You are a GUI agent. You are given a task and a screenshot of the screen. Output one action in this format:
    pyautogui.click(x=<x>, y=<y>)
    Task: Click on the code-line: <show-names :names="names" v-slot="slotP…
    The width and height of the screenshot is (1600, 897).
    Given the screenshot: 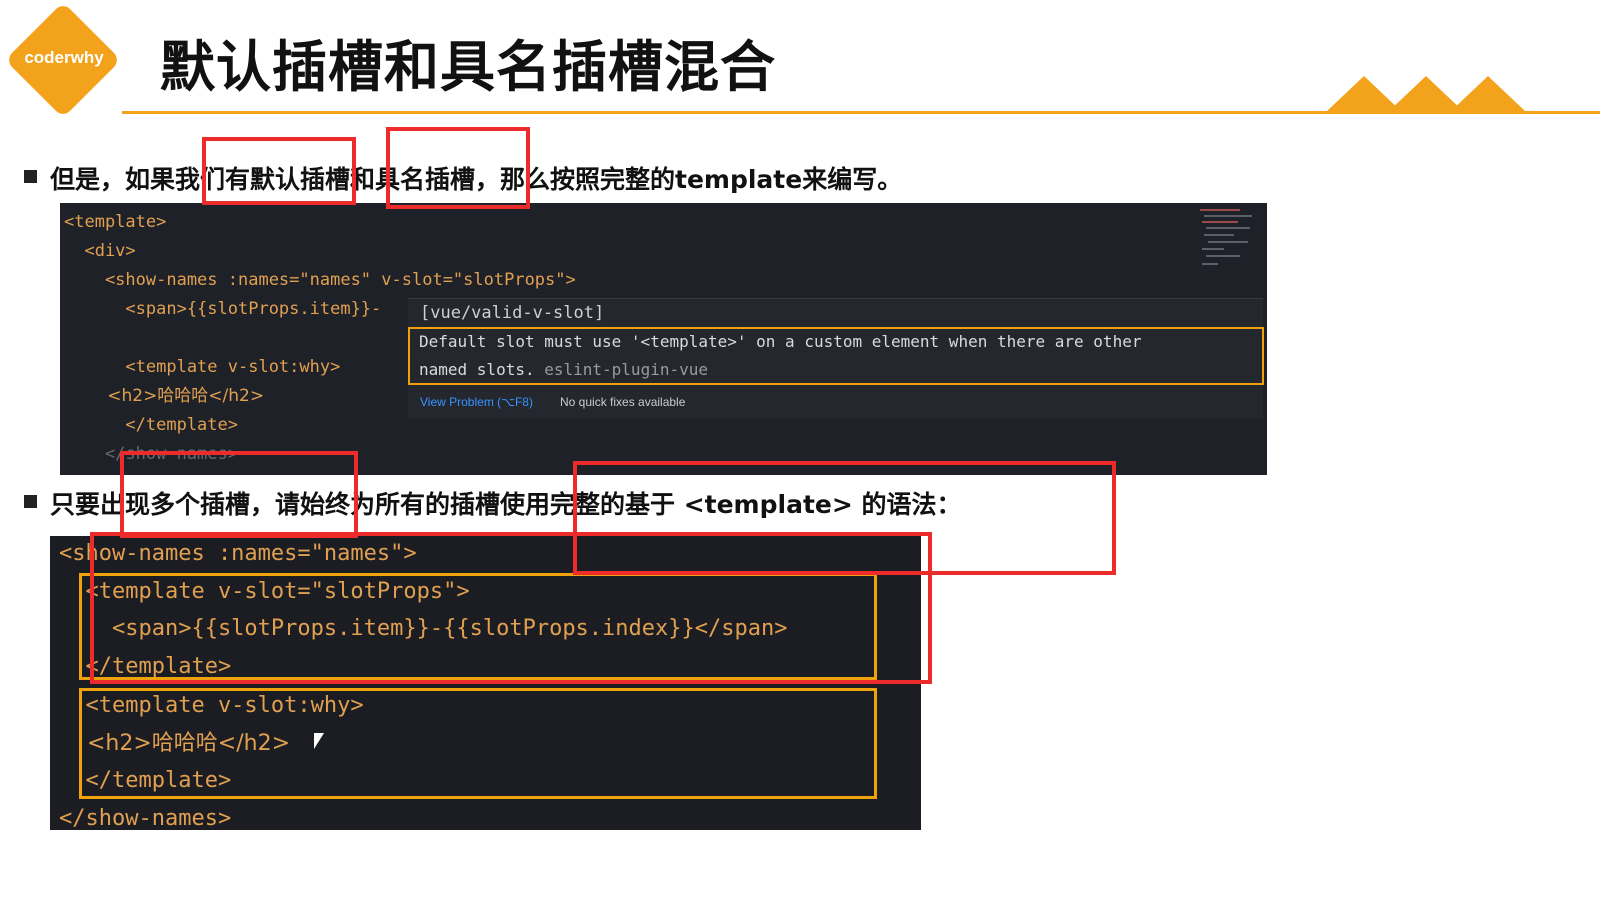 What is the action you would take?
    pyautogui.click(x=320, y=280)
    